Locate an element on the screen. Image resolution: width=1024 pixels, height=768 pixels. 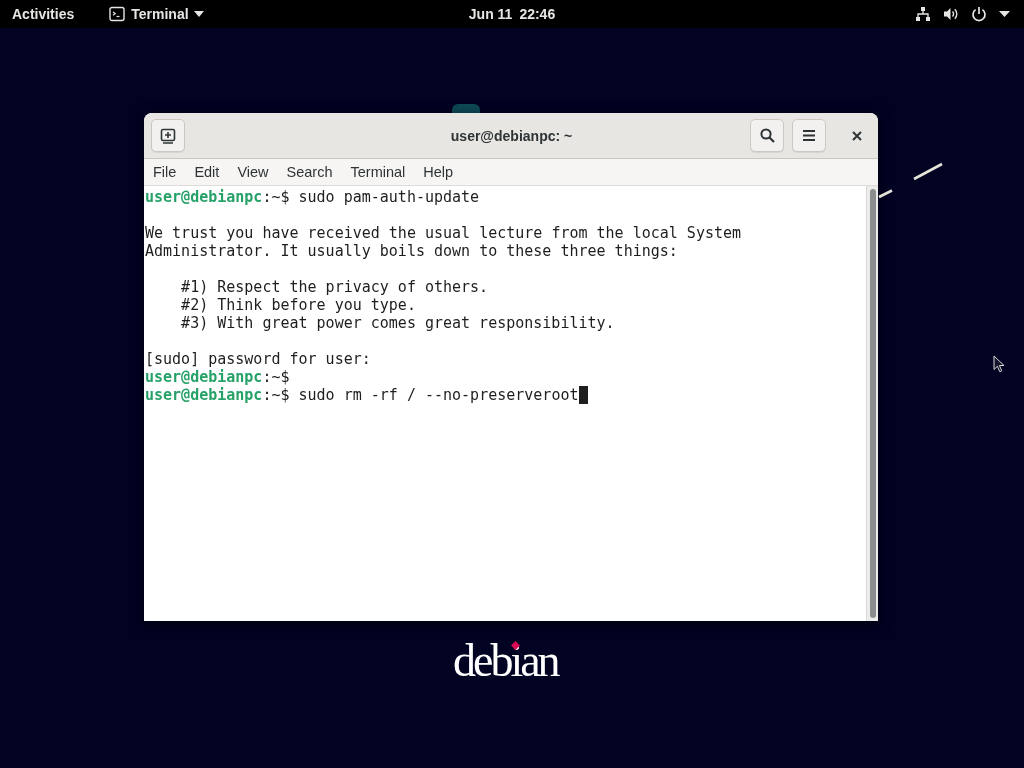
menu-item: View is located at coordinates (253, 172).